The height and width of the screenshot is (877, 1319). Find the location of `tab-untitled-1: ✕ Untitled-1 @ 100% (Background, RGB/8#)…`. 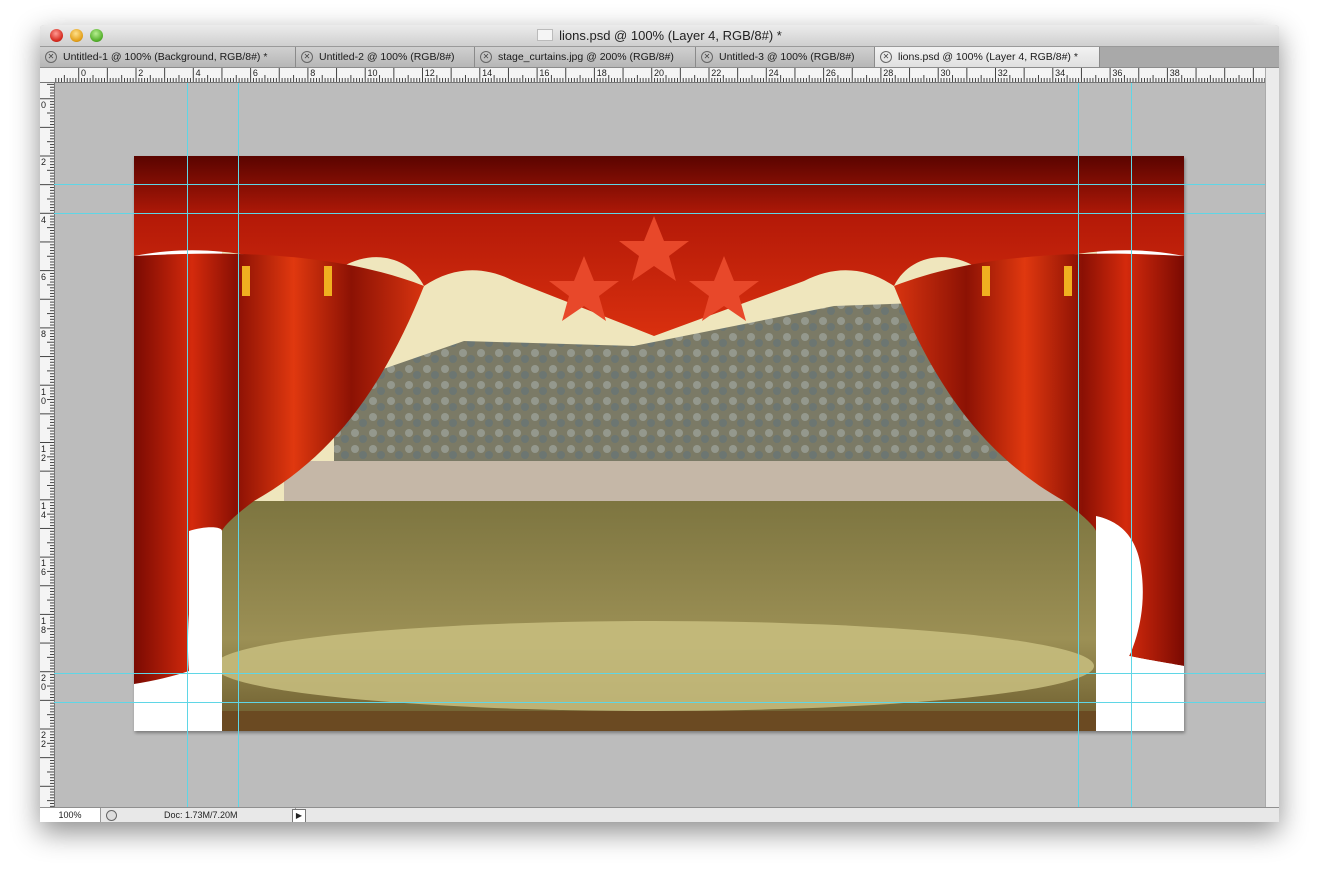

tab-untitled-1: ✕ Untitled-1 @ 100% (Background, RGB/8#)… is located at coordinates (168, 57).